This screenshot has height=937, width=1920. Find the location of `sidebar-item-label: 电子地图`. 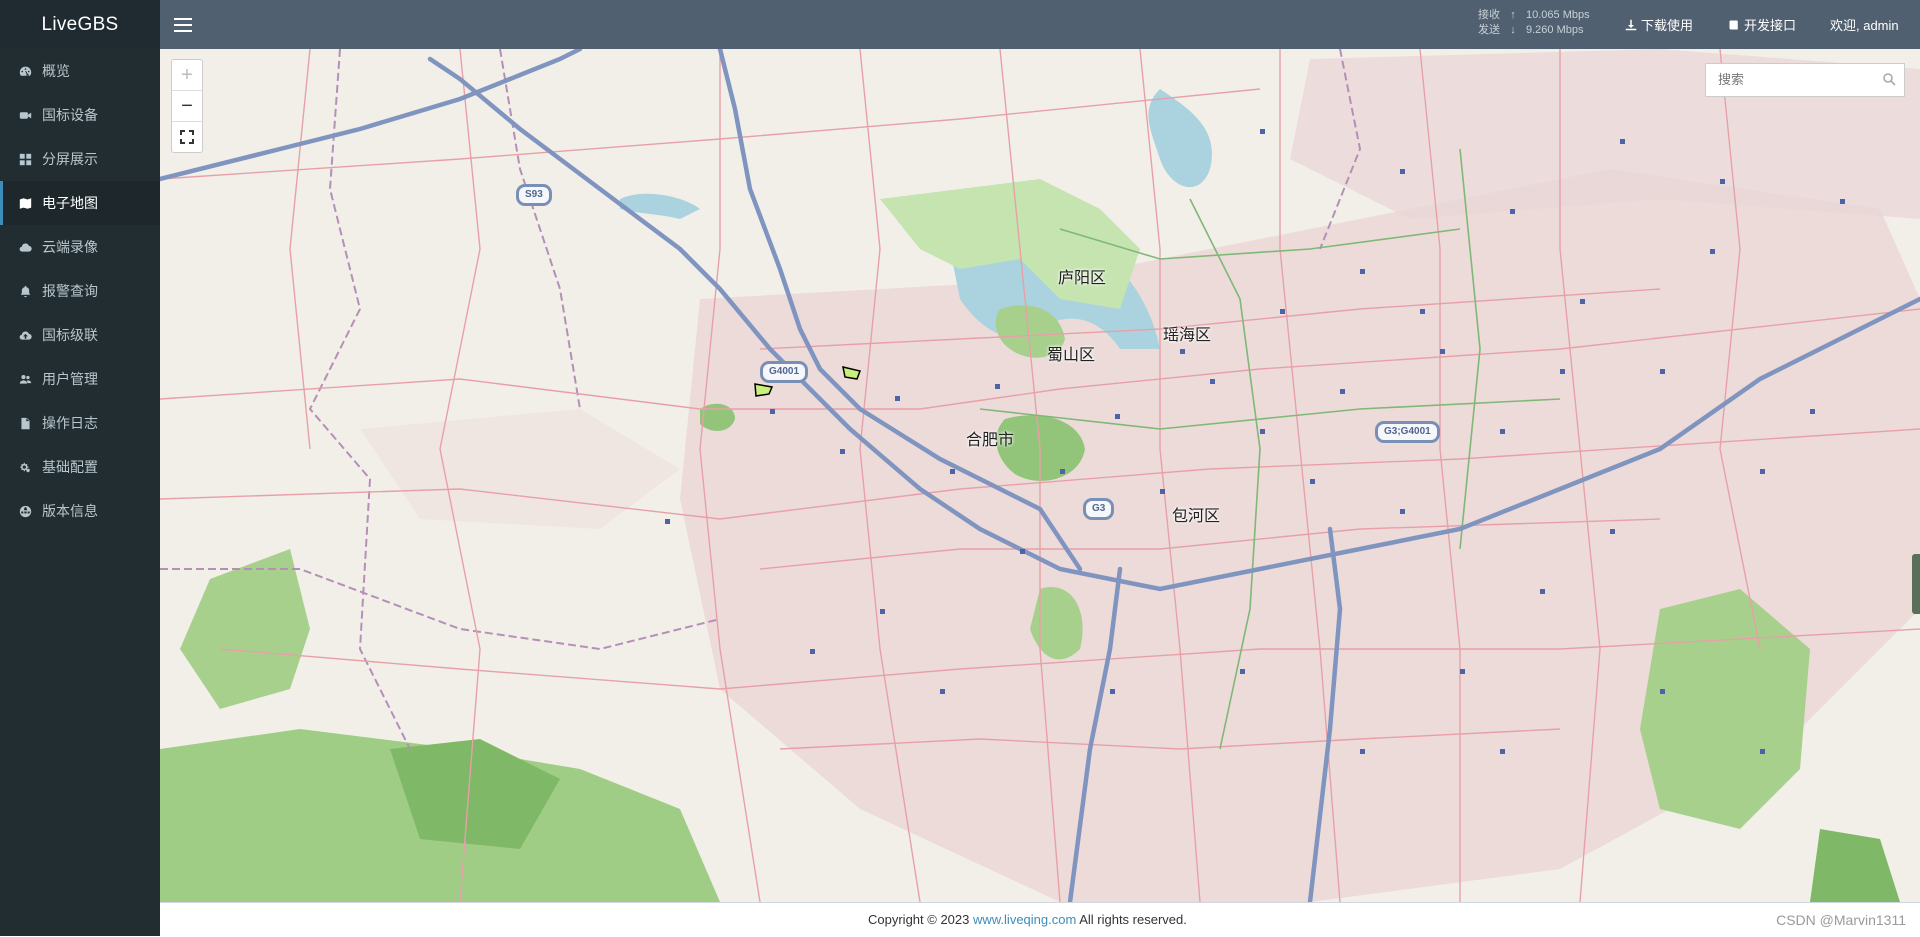

sidebar-item-label: 电子地图 is located at coordinates (70, 203).